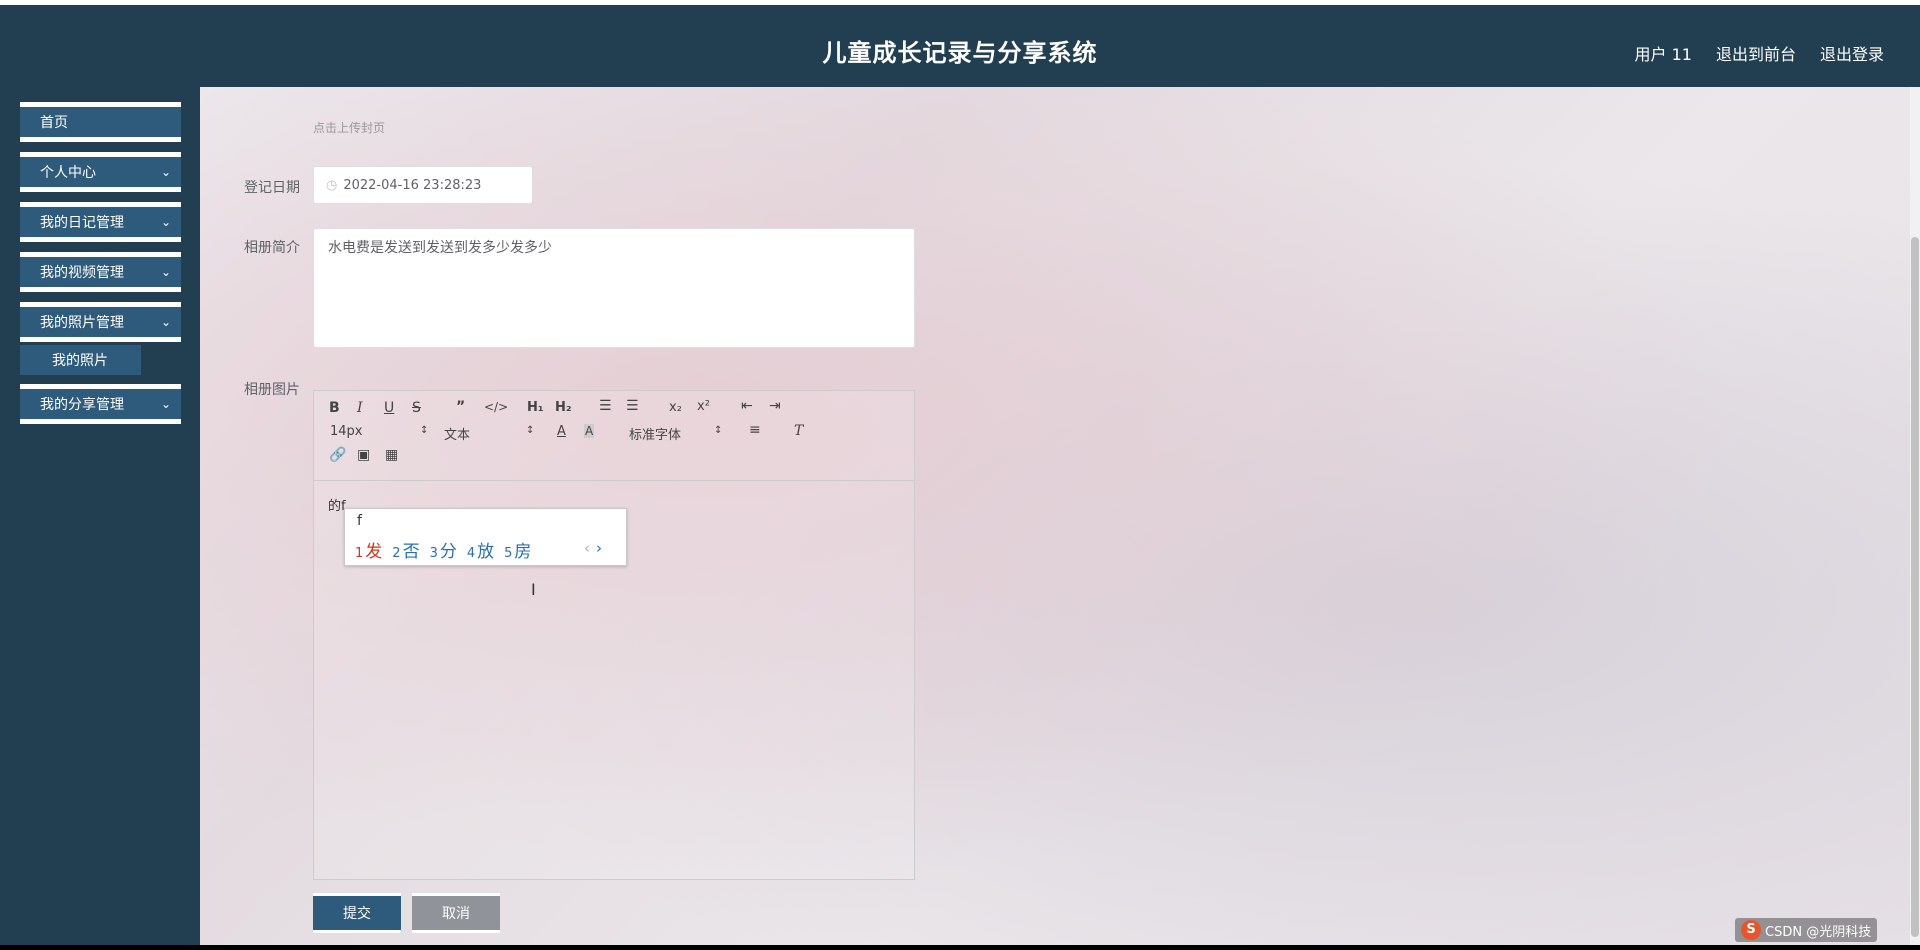  I want to click on ime-prev-icon: ‹, so click(587, 548).